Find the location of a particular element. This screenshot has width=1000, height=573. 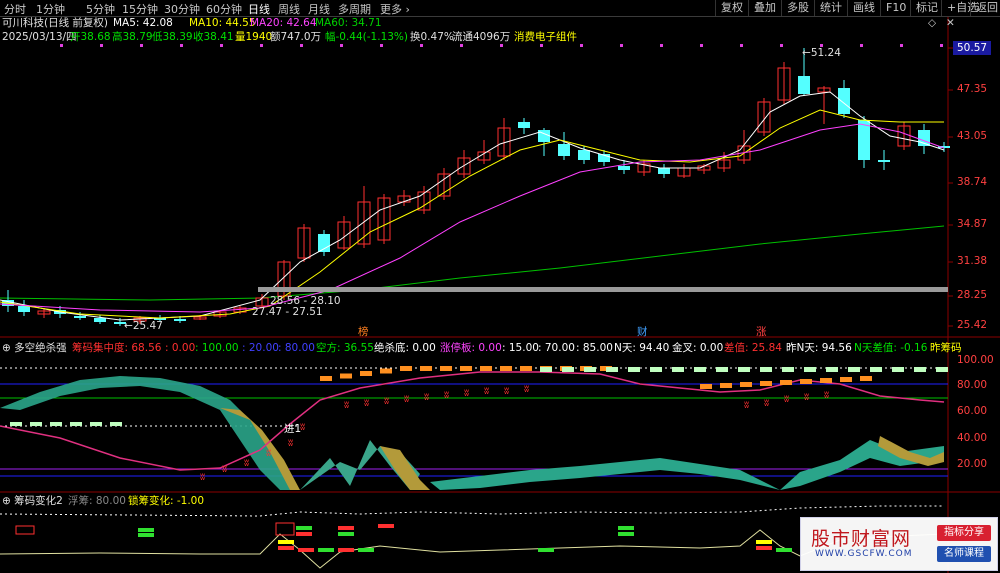

price-gridlines is located at coordinates (950, 187).